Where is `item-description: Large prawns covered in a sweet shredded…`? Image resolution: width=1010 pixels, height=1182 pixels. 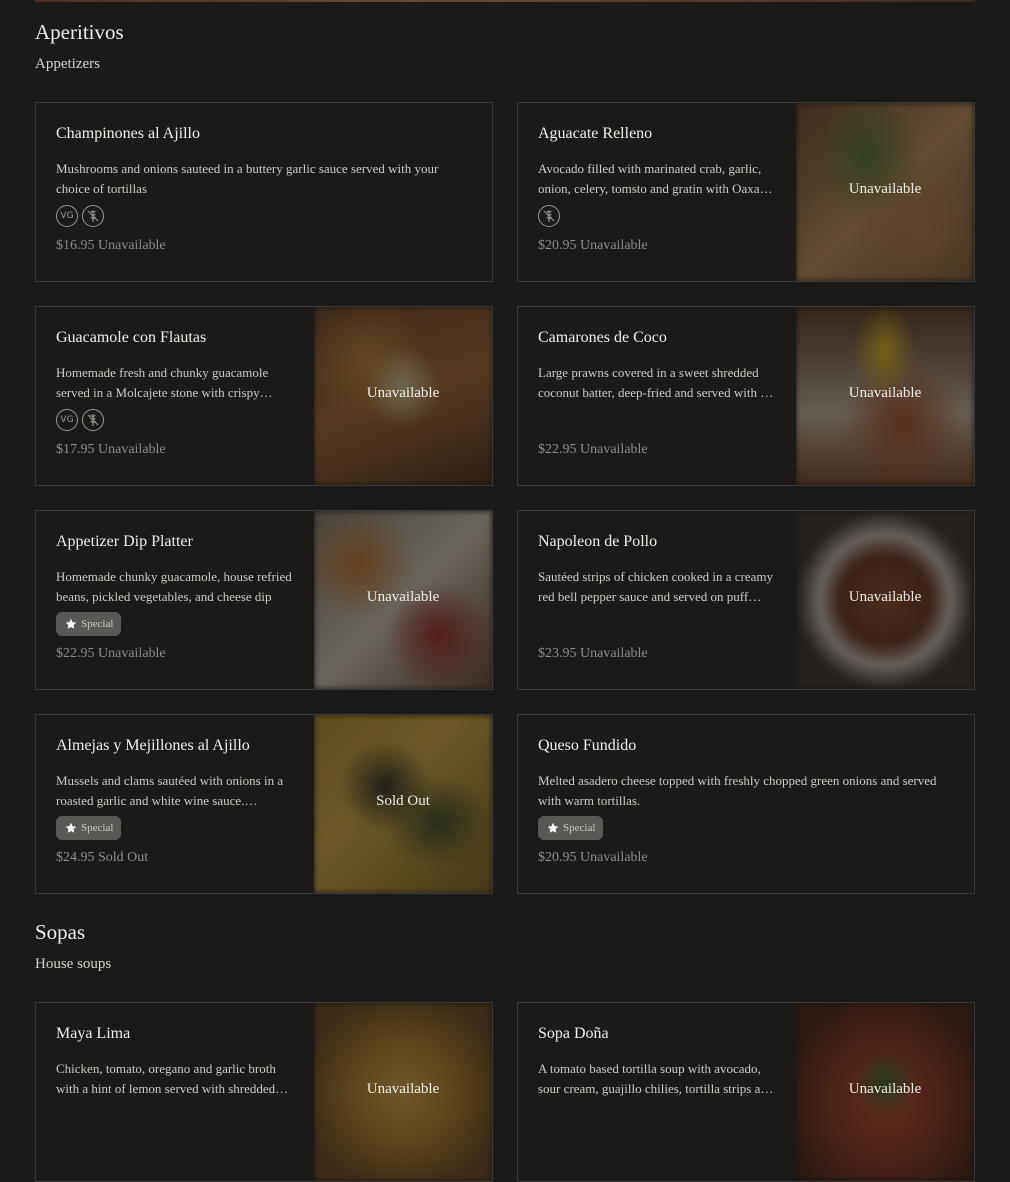 item-description: Large prawns covered in a sweet shredded… is located at coordinates (652, 382).